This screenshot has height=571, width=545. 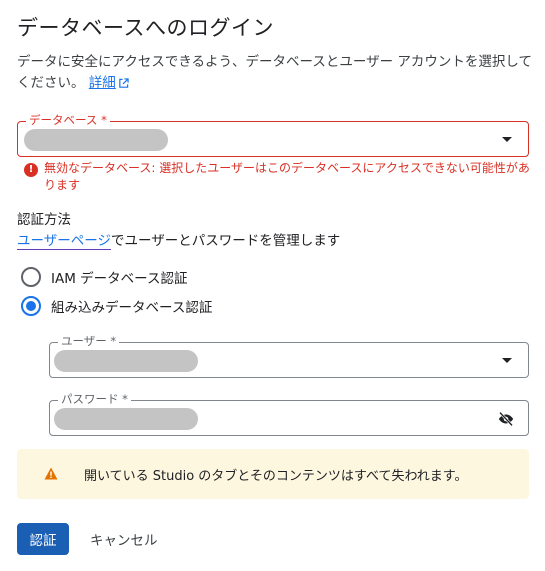 What do you see at coordinates (64, 241) in the screenshot?
I see `user-page-link: ユーザーページ` at bounding box center [64, 241].